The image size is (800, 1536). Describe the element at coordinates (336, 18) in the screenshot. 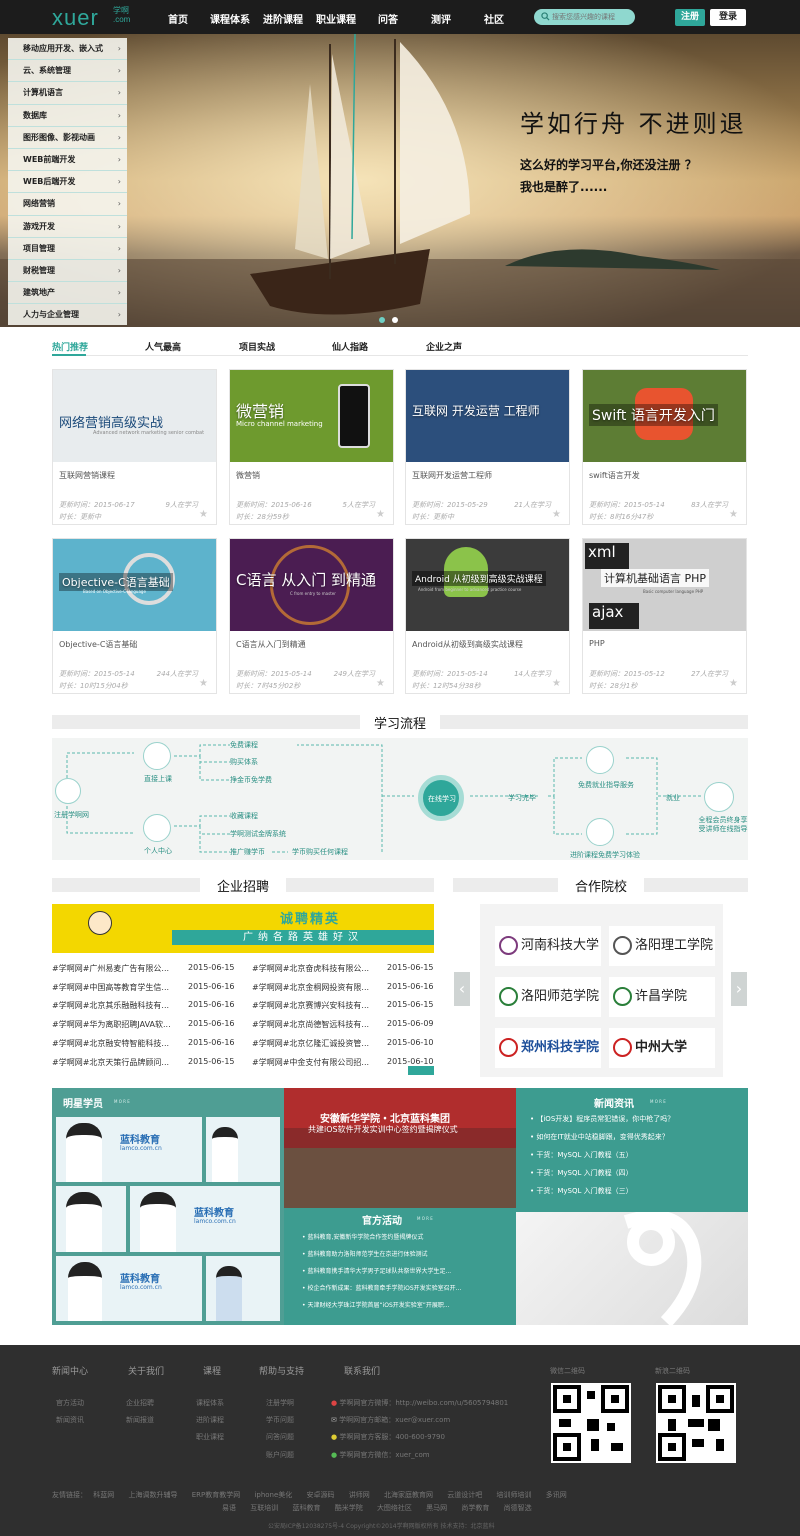

I see `nav-career: 职业课程` at that location.